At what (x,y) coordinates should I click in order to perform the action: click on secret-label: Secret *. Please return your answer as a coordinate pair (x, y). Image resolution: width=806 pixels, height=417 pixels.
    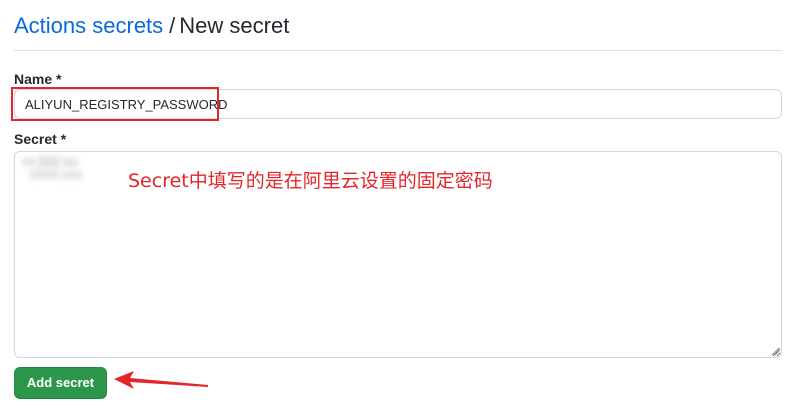
    Looking at the image, I should click on (40, 139).